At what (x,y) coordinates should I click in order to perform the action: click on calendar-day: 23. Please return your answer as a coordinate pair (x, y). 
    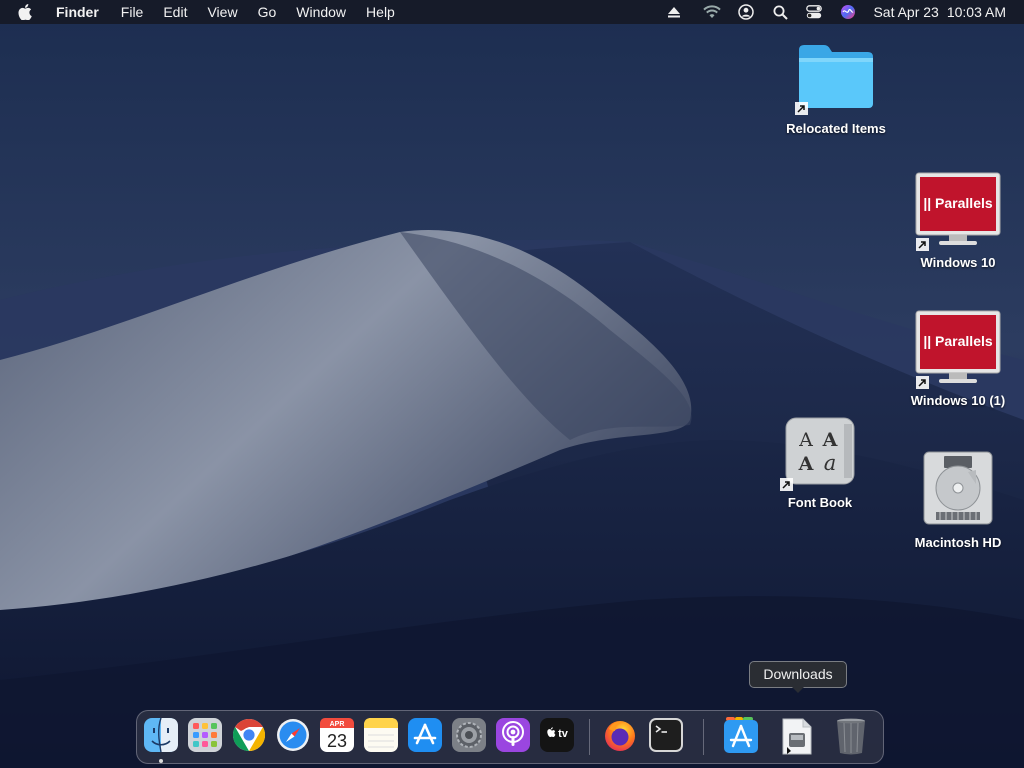
    Looking at the image, I should click on (337, 741).